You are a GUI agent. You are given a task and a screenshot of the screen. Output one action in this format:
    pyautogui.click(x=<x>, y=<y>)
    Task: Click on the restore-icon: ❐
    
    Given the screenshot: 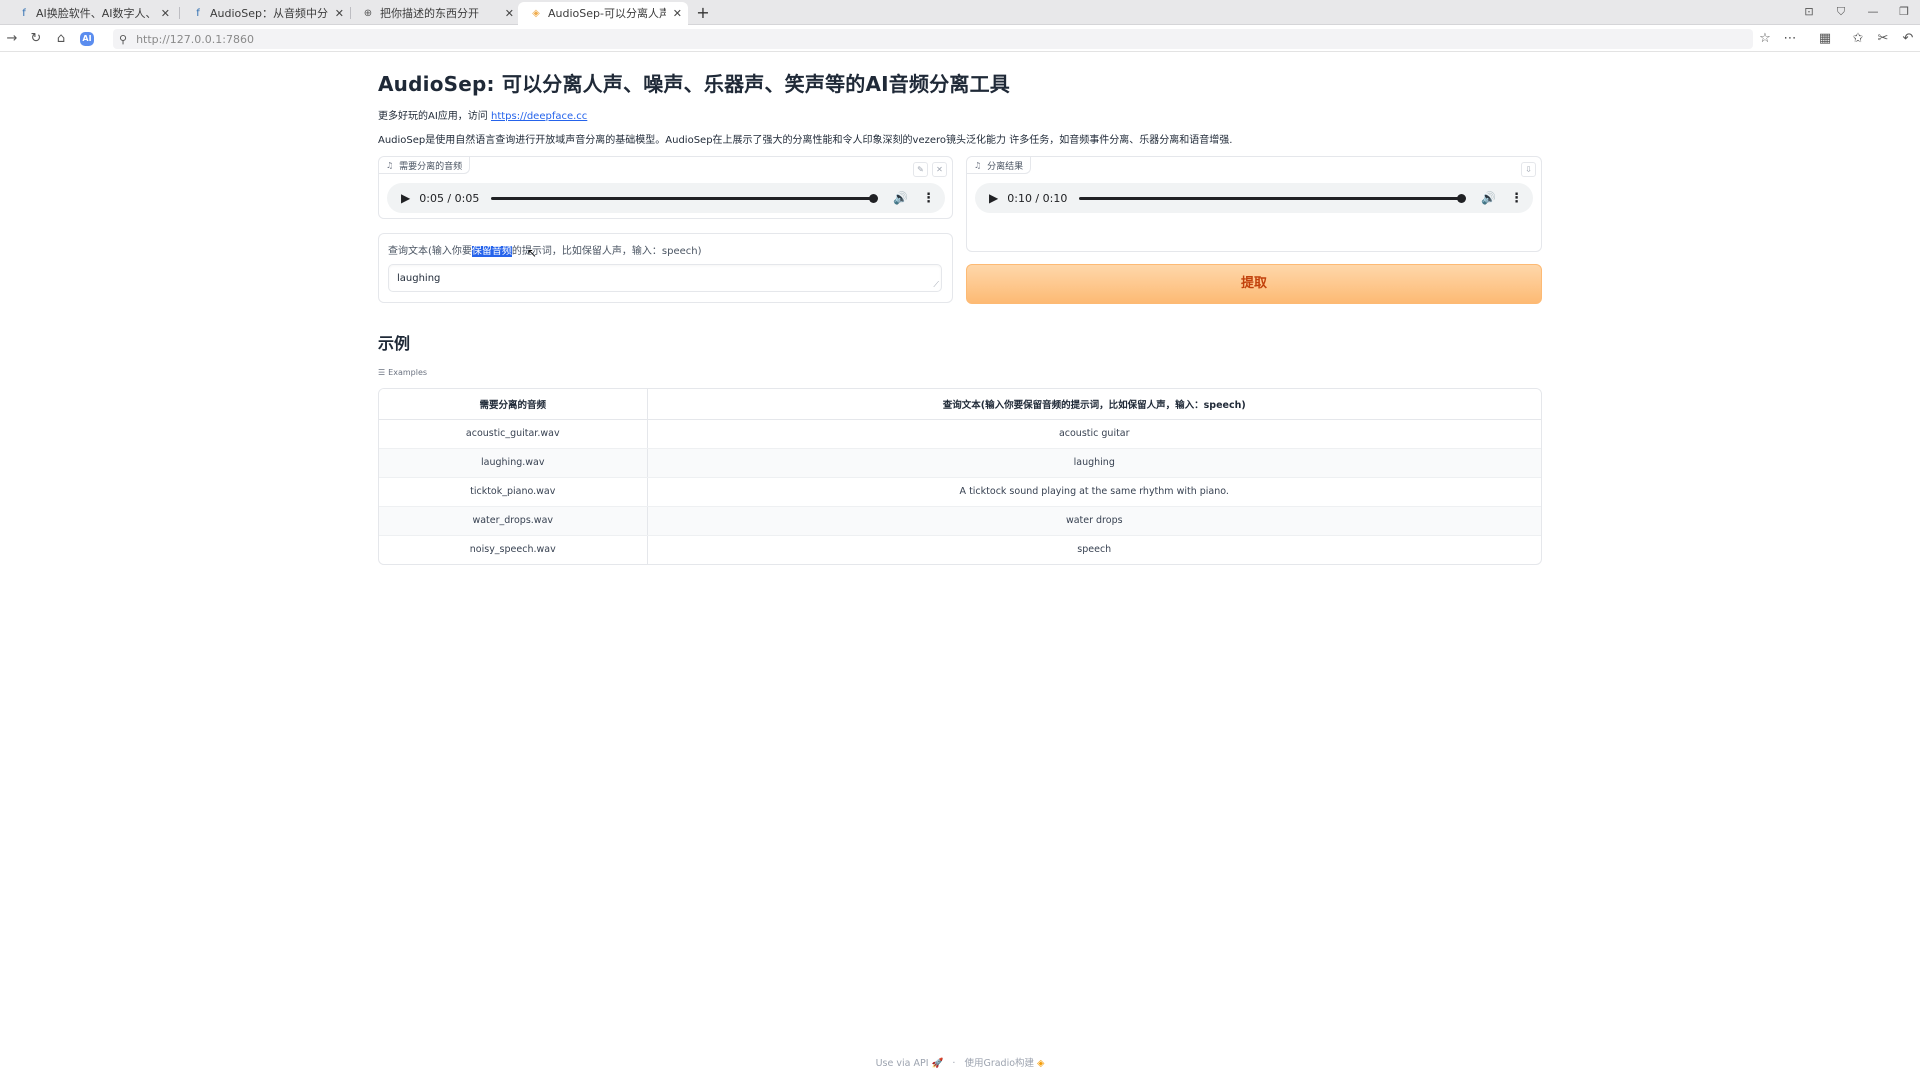 What is the action you would take?
    pyautogui.click(x=1904, y=12)
    